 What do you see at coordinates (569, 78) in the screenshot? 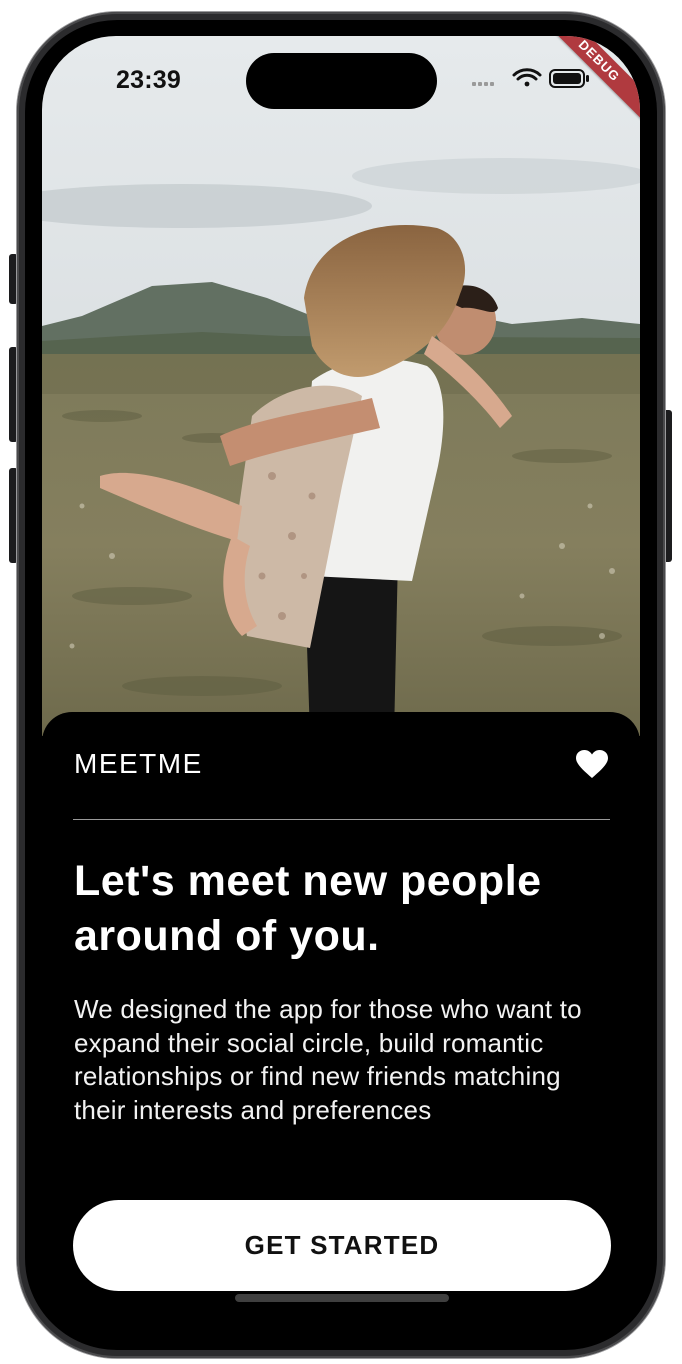
I see `battery-icon` at bounding box center [569, 78].